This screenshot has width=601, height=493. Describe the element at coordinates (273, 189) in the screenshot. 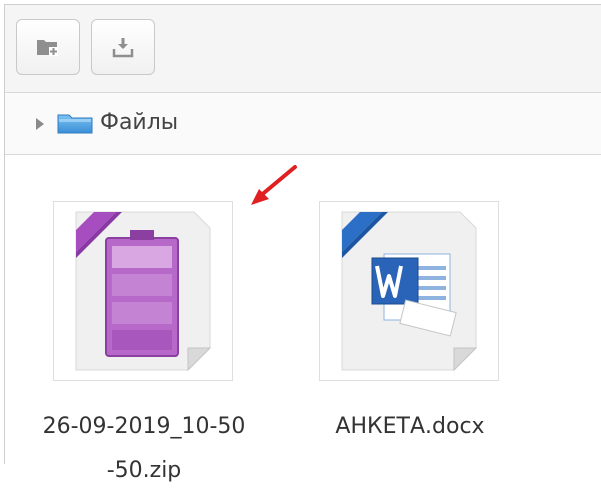

I see `red-arrow-icon` at that location.